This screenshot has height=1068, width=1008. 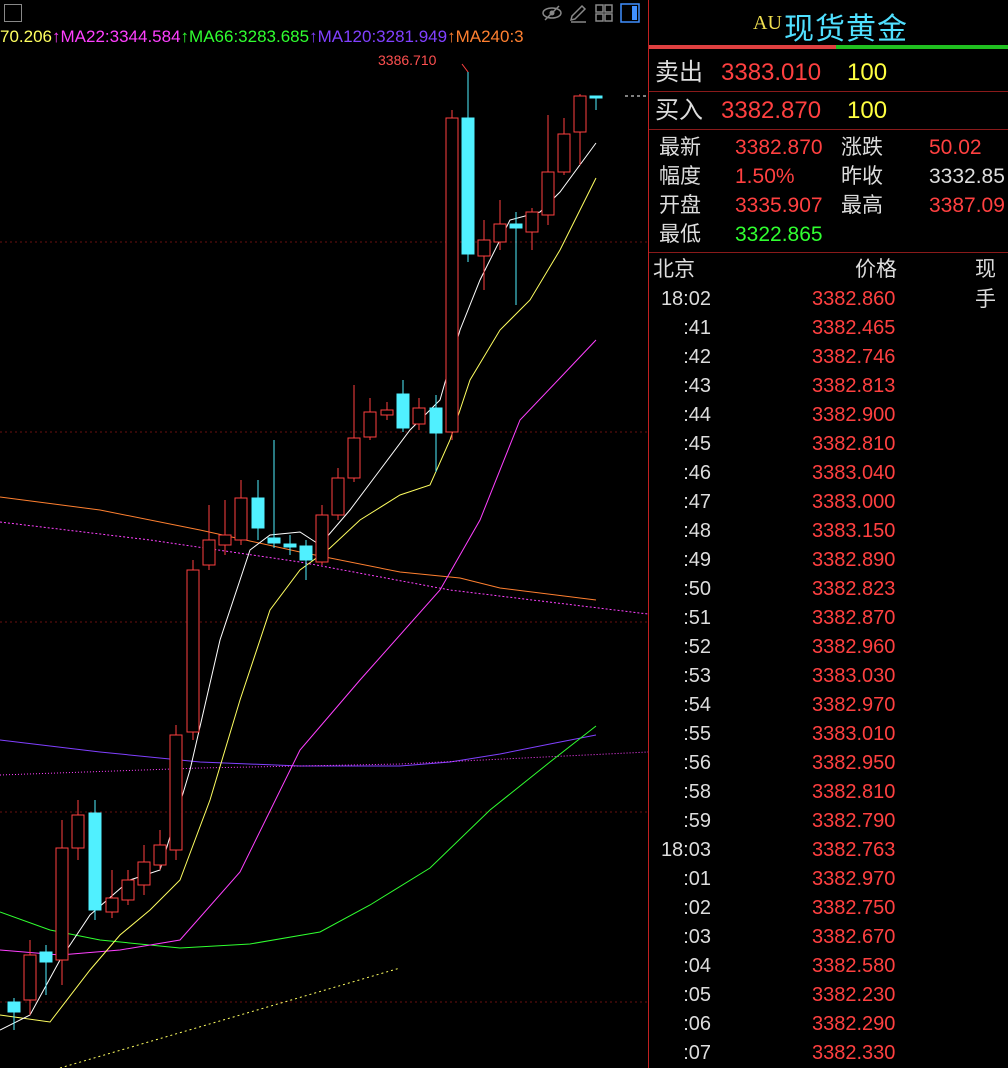 What do you see at coordinates (854, 618) in the screenshot?
I see `tick-price: 3382.870` at bounding box center [854, 618].